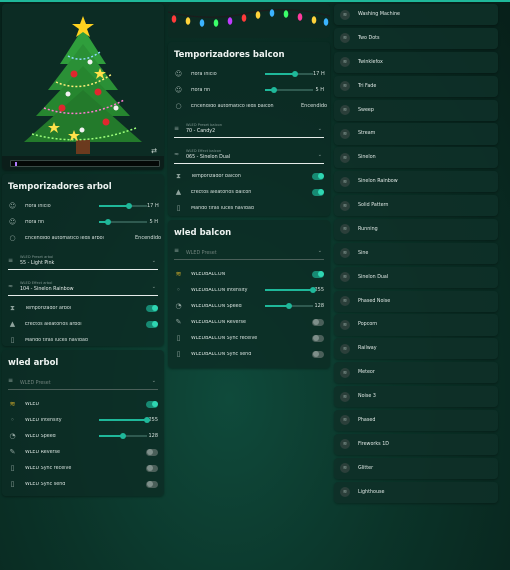 The image size is (510, 570). I want to click on wled-sync-send-row: ▯ WLED Sync send, so click(83, 484).